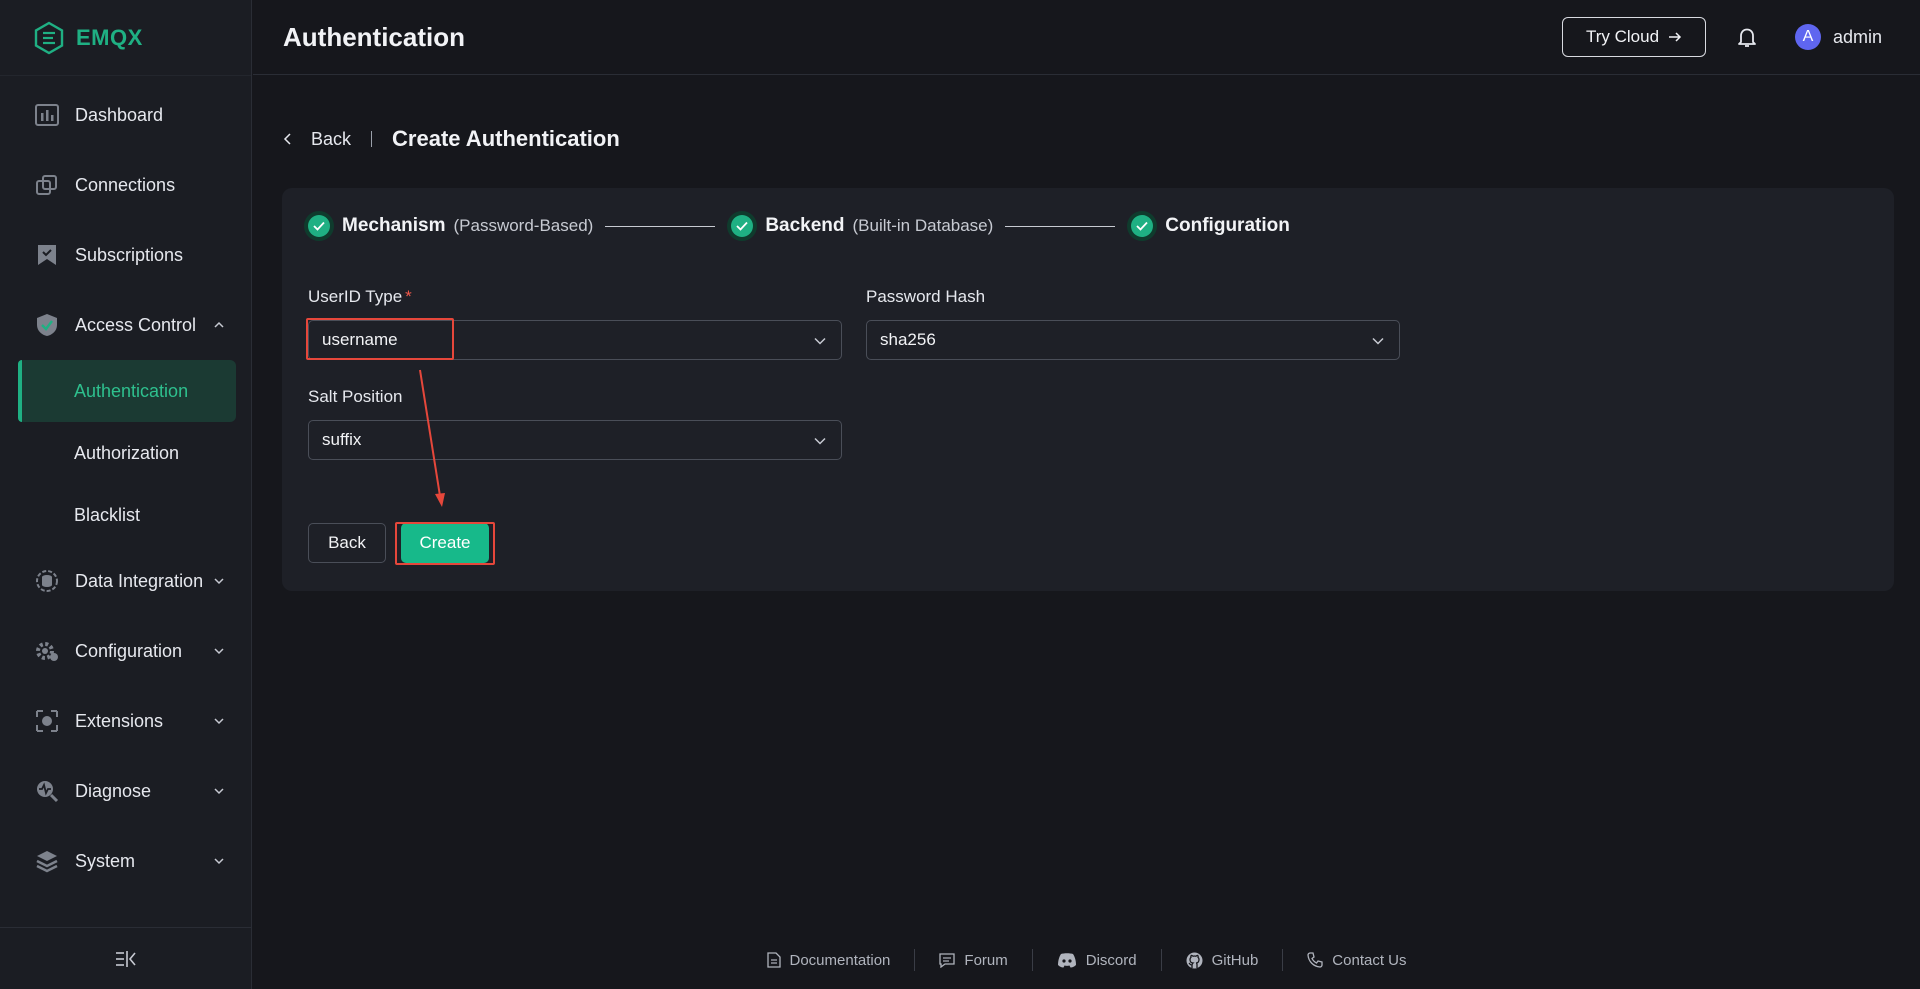 This screenshot has height=989, width=1920. Describe the element at coordinates (105, 860) in the screenshot. I see `sidebar-item-label: System` at that location.